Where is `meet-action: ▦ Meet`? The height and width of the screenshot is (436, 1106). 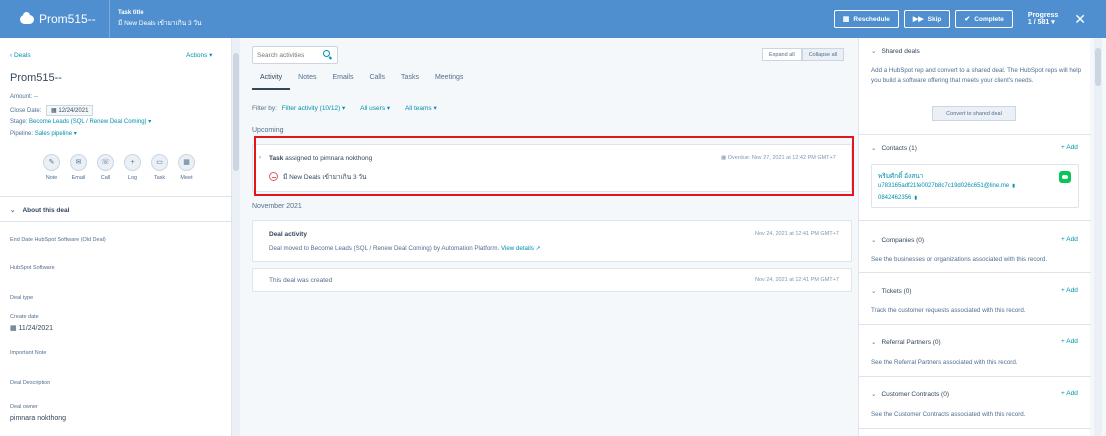
meet-action: ▦ Meet is located at coordinates (186, 167).